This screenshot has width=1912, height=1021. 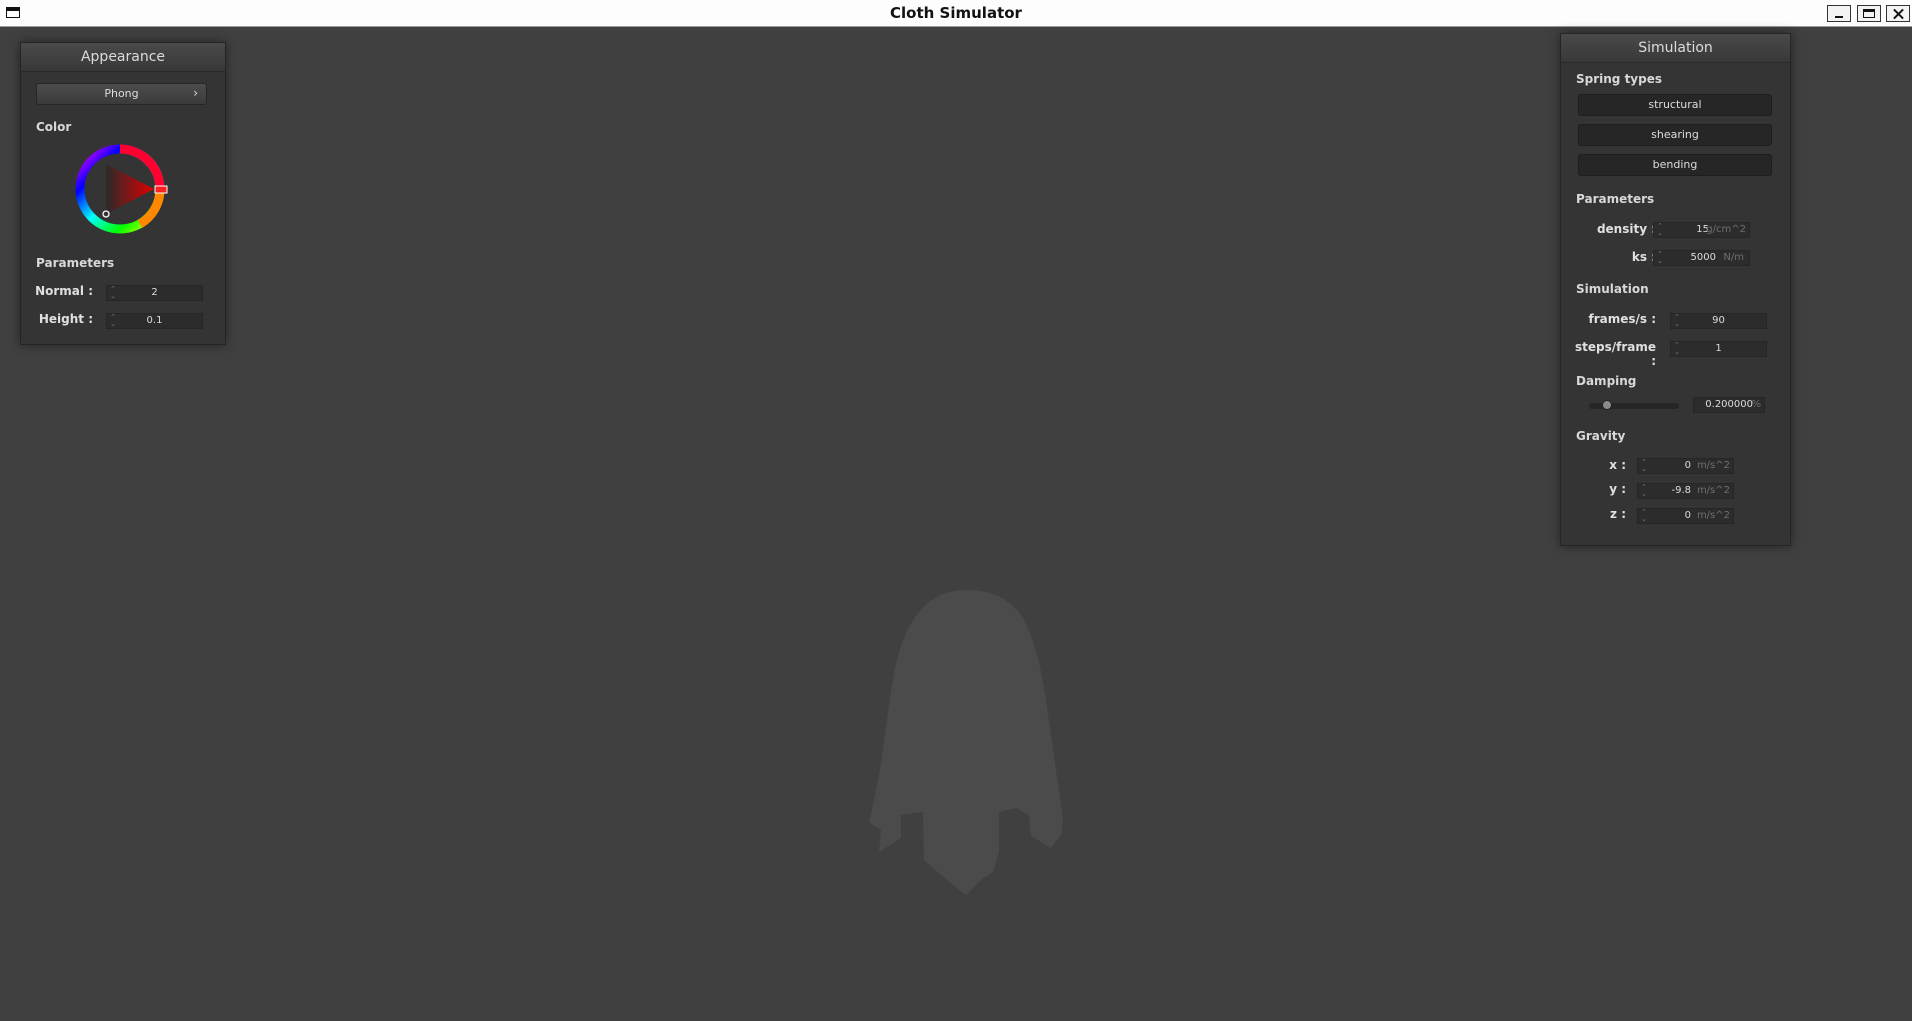 I want to click on gravity-z-unit: m/s^2, so click(x=1713, y=515).